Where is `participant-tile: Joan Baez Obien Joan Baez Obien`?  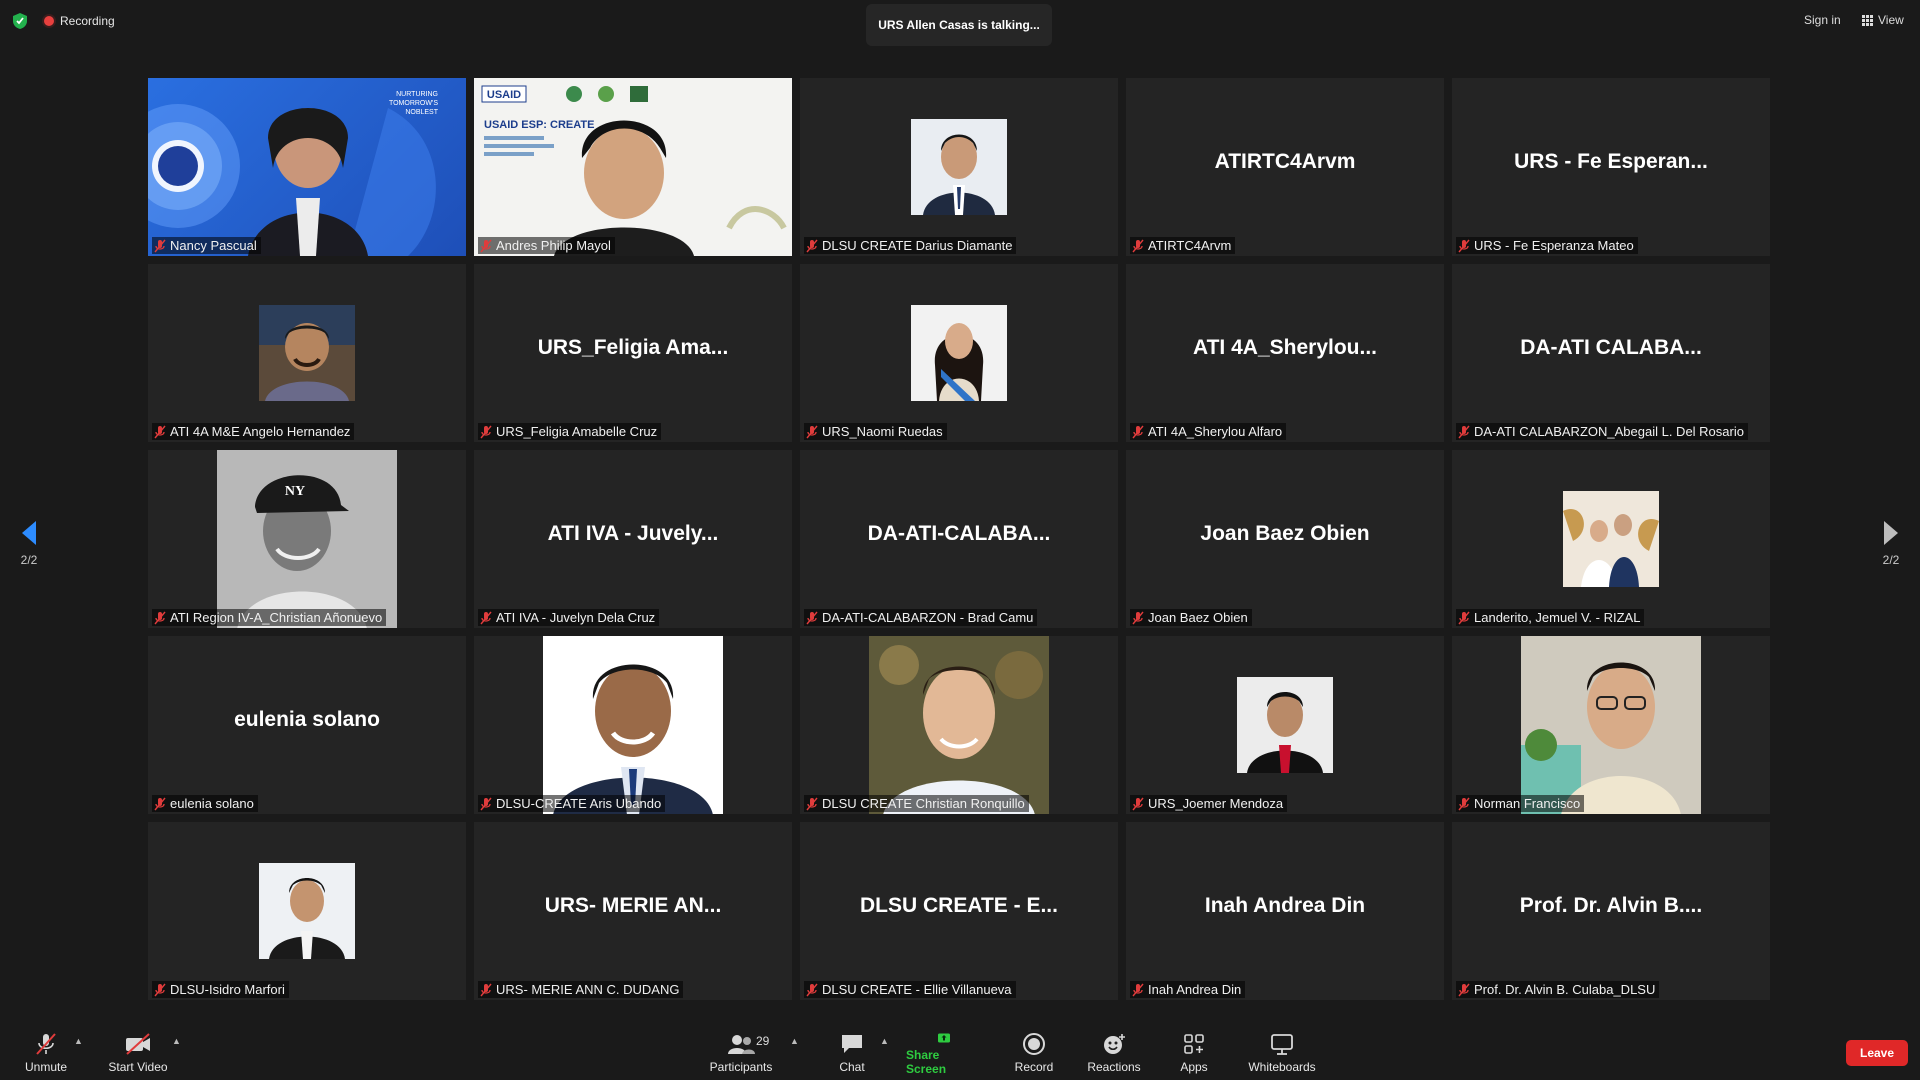 participant-tile: Joan Baez Obien Joan Baez Obien is located at coordinates (1285, 539).